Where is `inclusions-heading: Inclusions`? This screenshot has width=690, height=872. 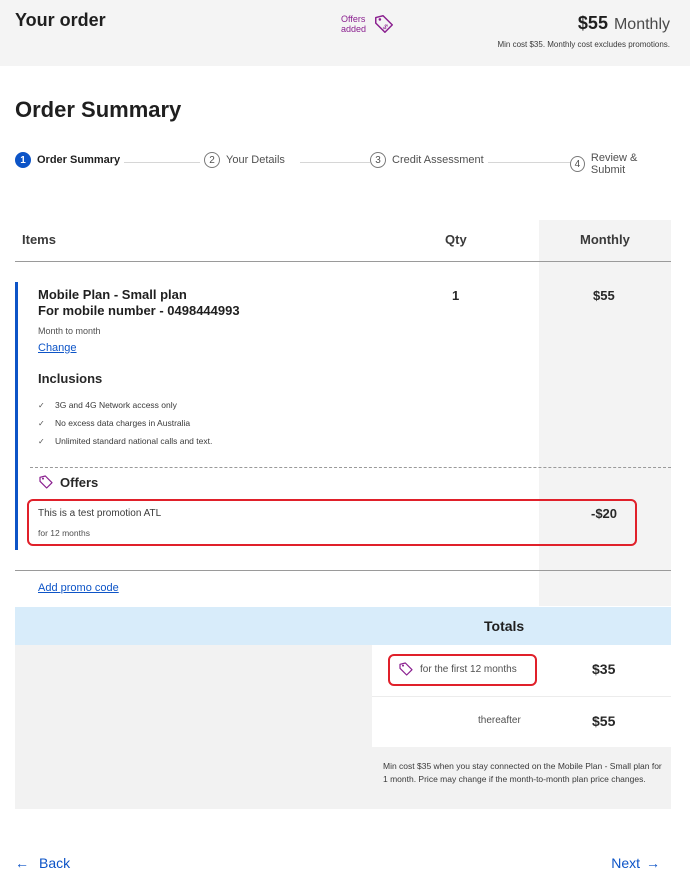 inclusions-heading: Inclusions is located at coordinates (70, 378).